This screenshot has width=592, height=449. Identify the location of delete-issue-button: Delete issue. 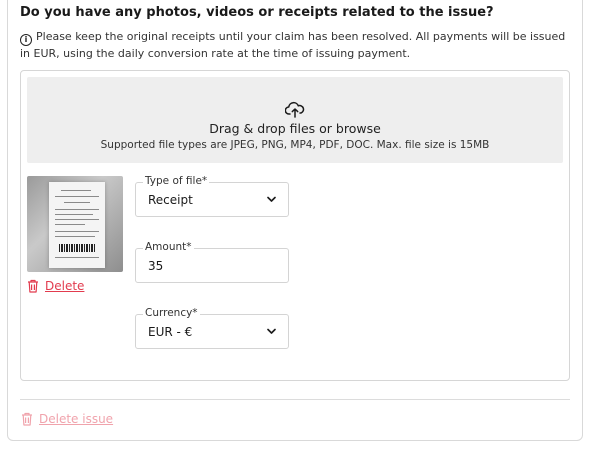
(67, 419).